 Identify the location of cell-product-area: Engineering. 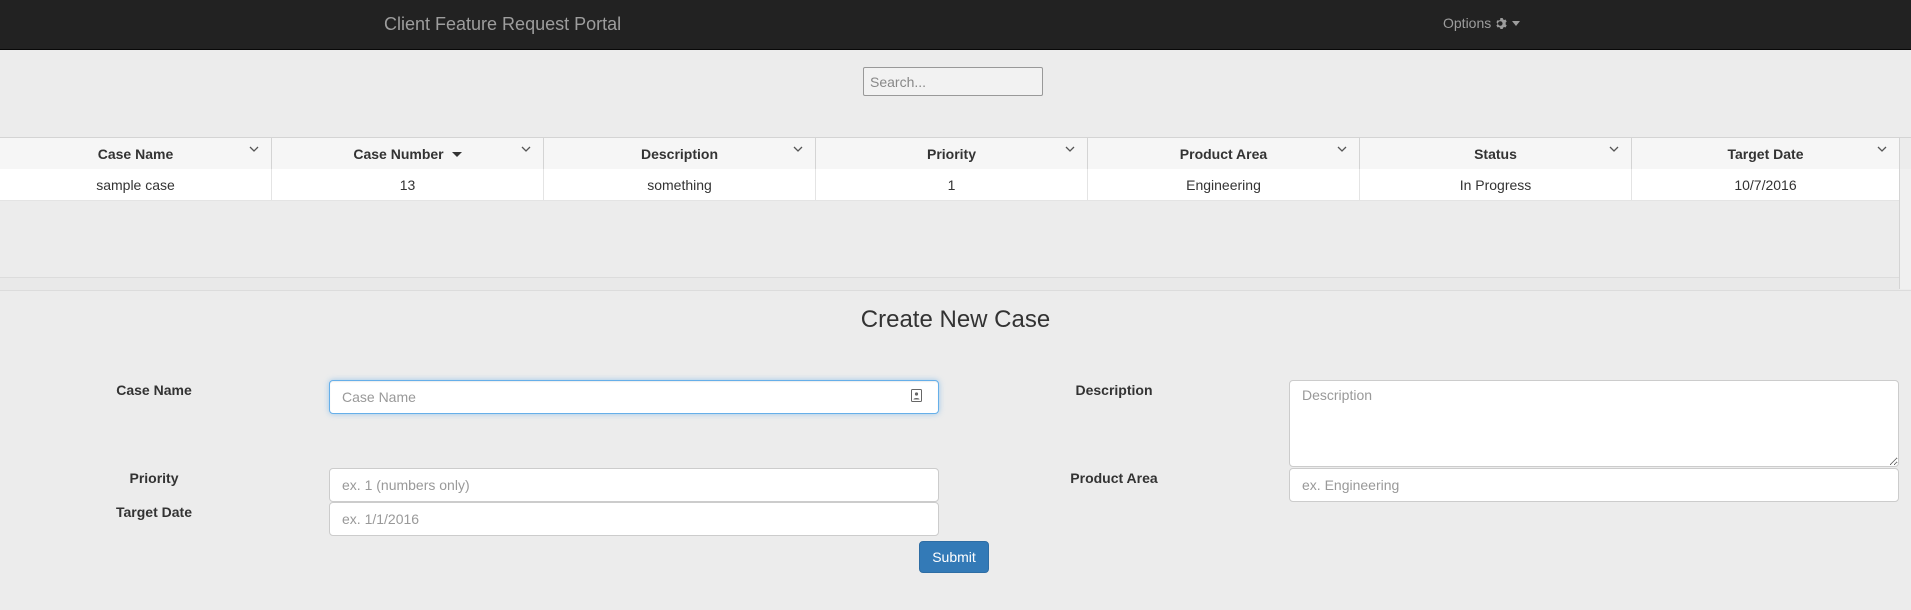
(1224, 184).